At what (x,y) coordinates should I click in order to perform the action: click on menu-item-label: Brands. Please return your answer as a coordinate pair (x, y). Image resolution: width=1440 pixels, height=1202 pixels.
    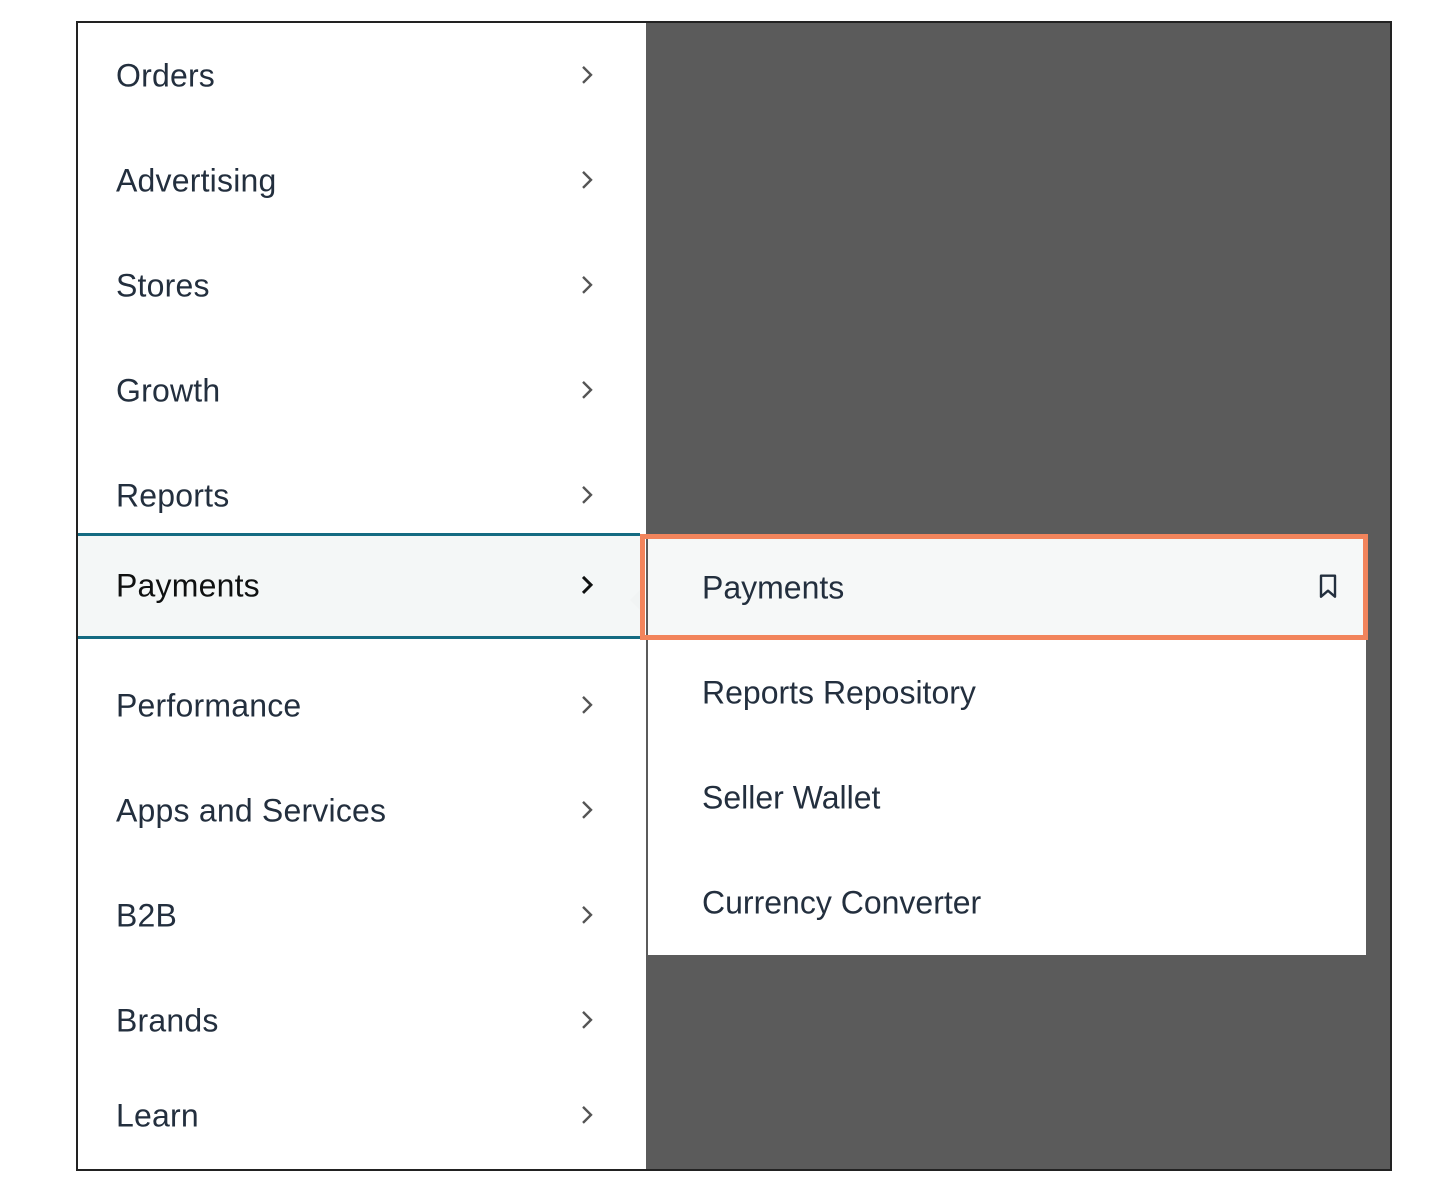
    Looking at the image, I should click on (167, 1020).